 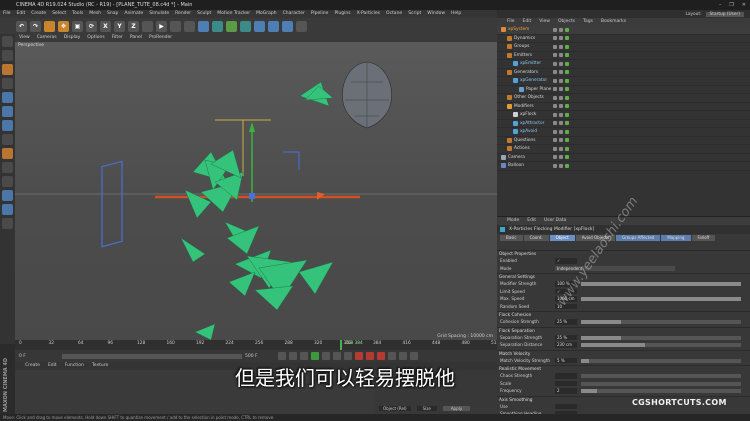 What do you see at coordinates (63, 26) in the screenshot?
I see `move-tool-icon: ✥` at bounding box center [63, 26].